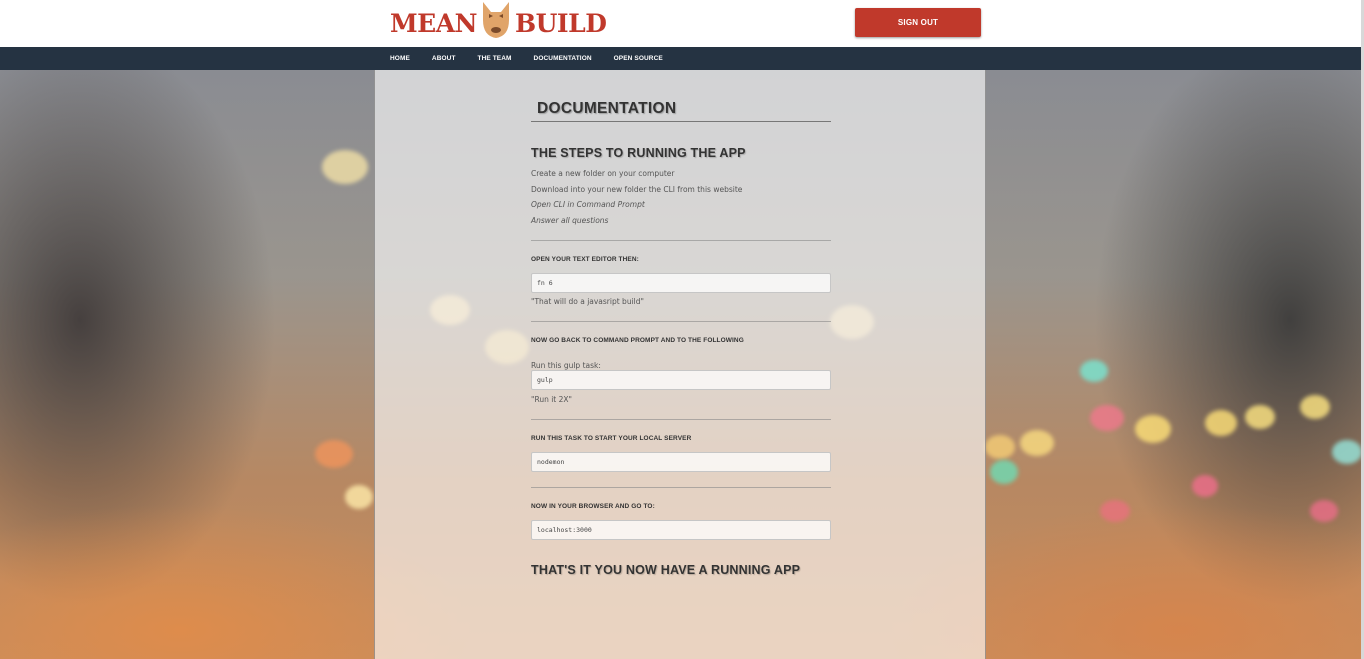 This screenshot has width=1364, height=659. I want to click on nav-item-about: ABOUT, so click(444, 58).